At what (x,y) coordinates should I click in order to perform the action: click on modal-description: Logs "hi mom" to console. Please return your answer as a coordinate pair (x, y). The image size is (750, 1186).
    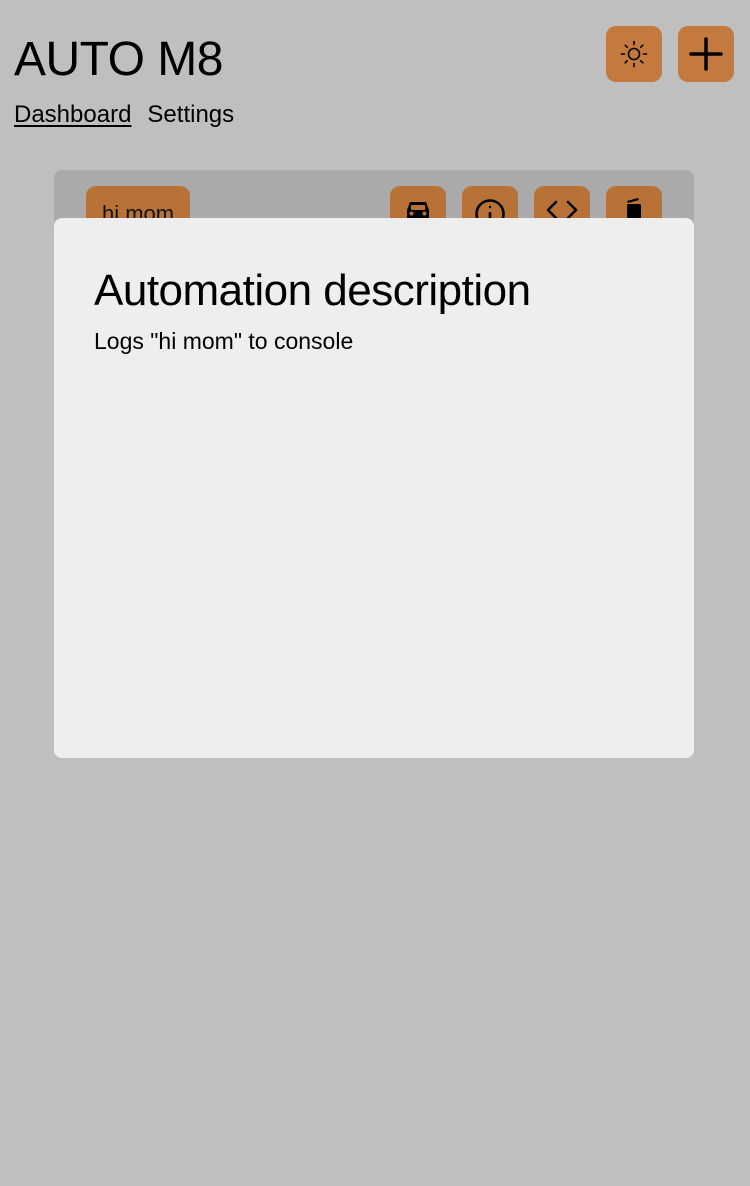
    Looking at the image, I should click on (224, 341).